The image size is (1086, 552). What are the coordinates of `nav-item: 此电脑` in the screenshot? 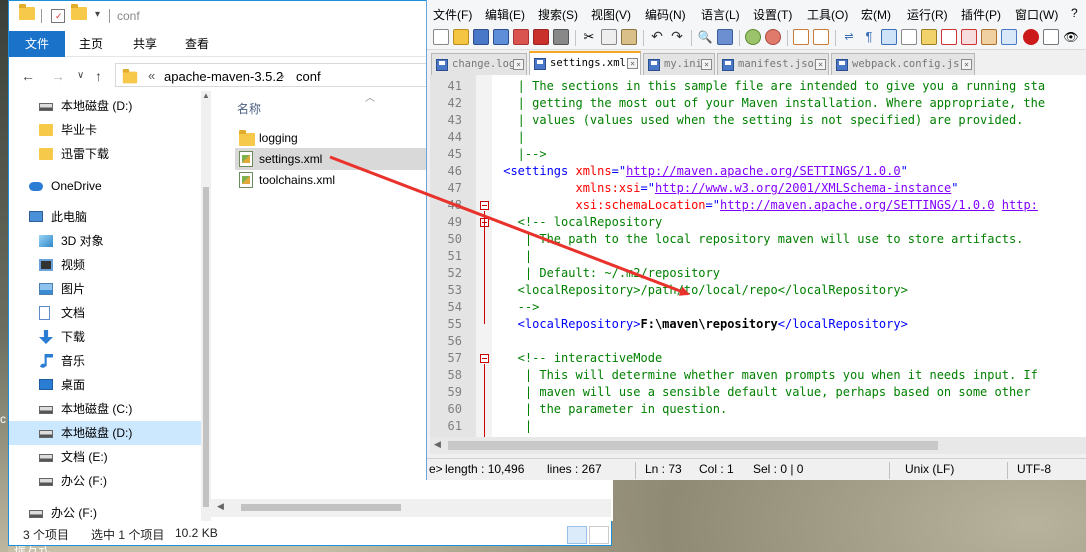 It's located at (105, 217).